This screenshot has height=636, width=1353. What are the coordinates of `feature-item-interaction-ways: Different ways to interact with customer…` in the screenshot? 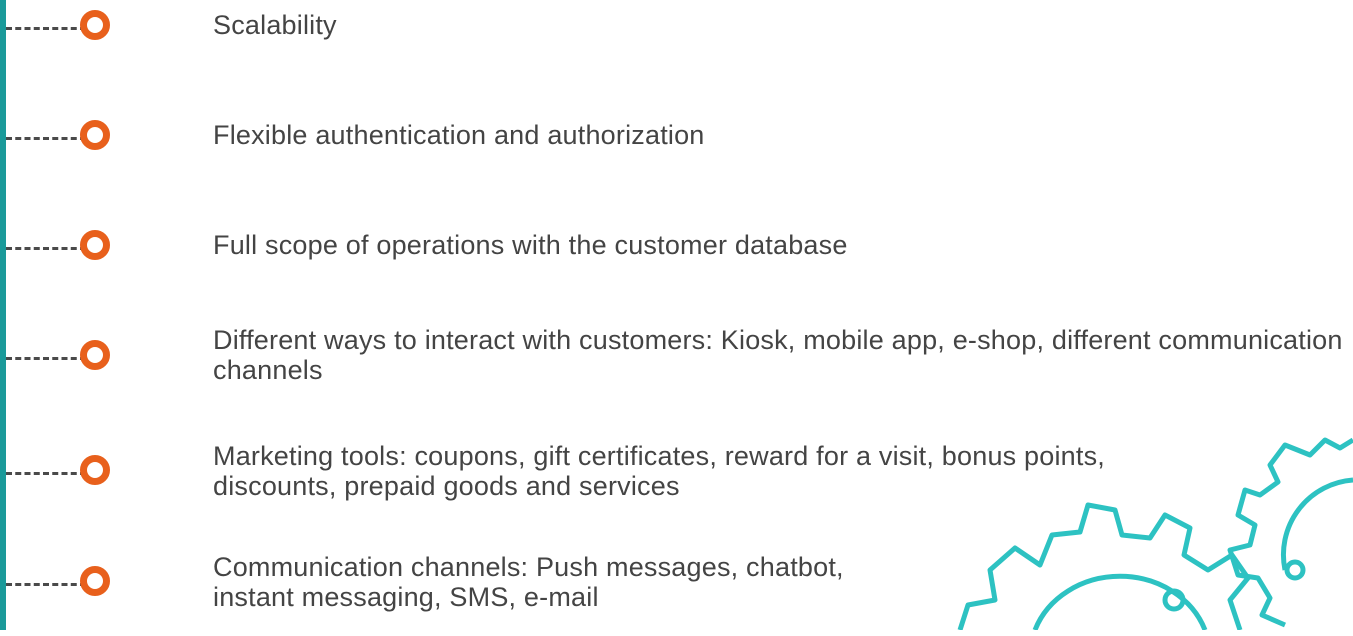 It's located at (676, 367).